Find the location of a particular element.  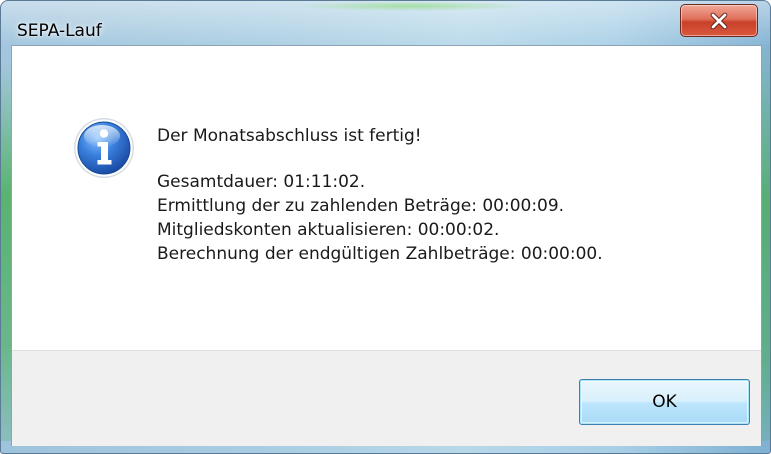

message-headline: Der Monatsabschluss ist fertig! is located at coordinates (289, 136).